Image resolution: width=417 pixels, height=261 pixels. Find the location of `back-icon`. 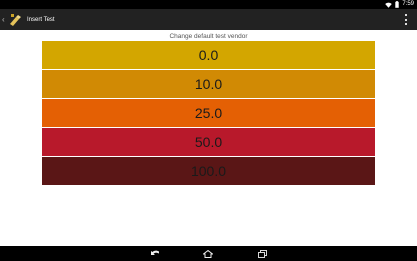

back-icon is located at coordinates (154, 252).